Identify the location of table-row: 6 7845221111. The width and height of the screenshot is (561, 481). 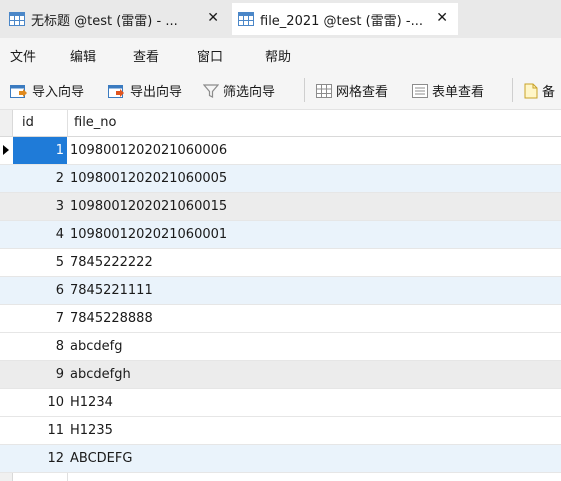
(280, 291).